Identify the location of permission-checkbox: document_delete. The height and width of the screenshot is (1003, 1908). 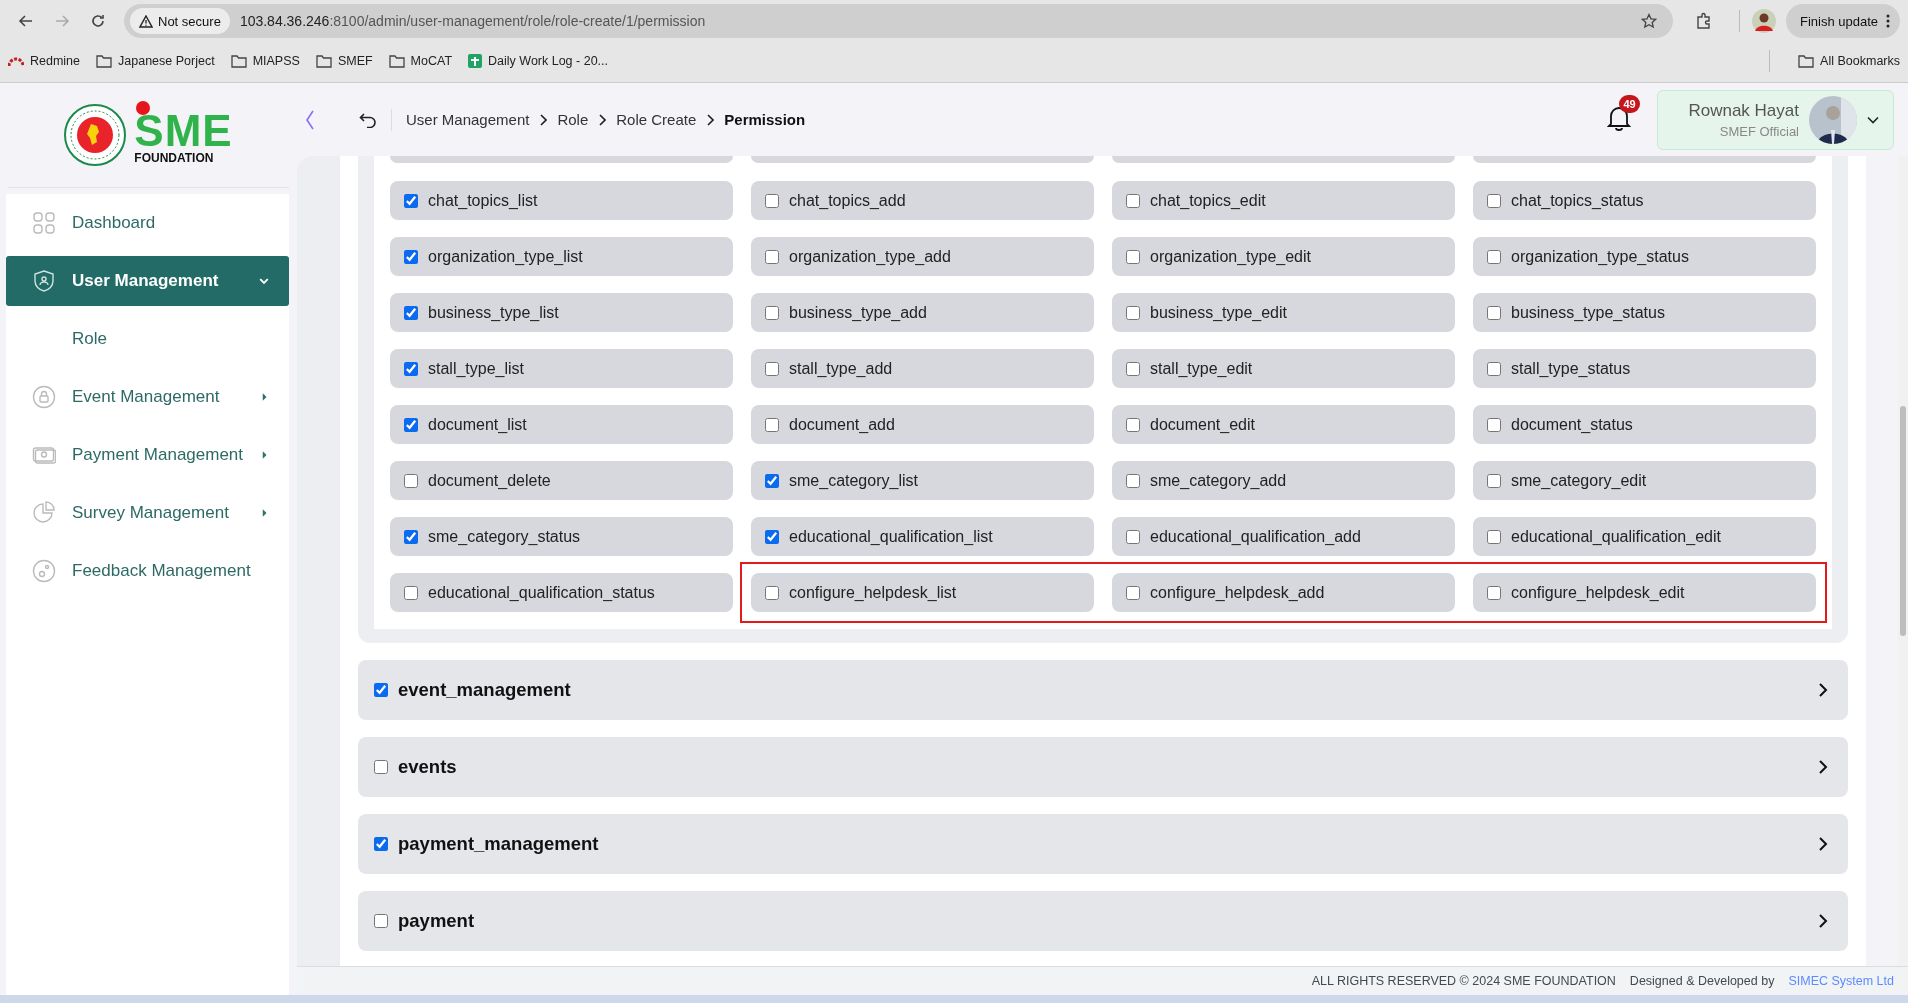
(561, 480).